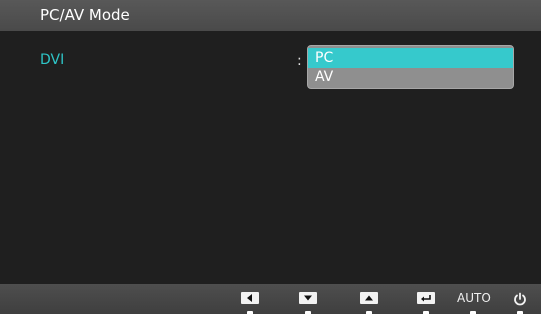  I want to click on page-title: PC/AV Mode, so click(85, 15).